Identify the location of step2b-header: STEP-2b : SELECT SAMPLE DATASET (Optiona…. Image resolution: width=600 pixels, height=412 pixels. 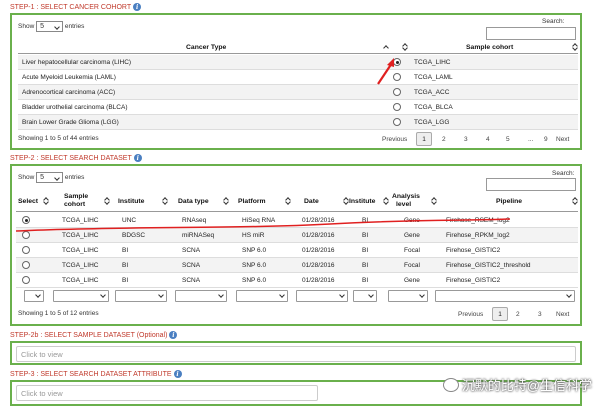
(94, 335).